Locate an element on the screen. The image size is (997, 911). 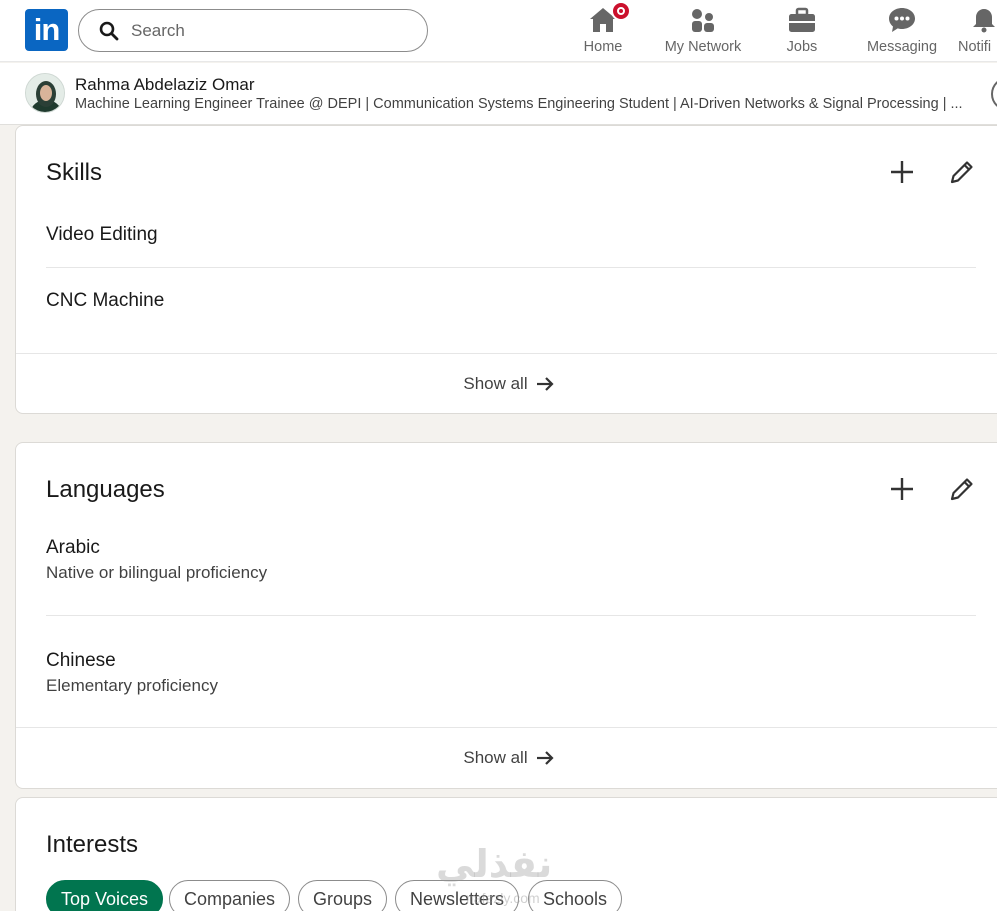
tab-schools: Schools is located at coordinates (575, 895).